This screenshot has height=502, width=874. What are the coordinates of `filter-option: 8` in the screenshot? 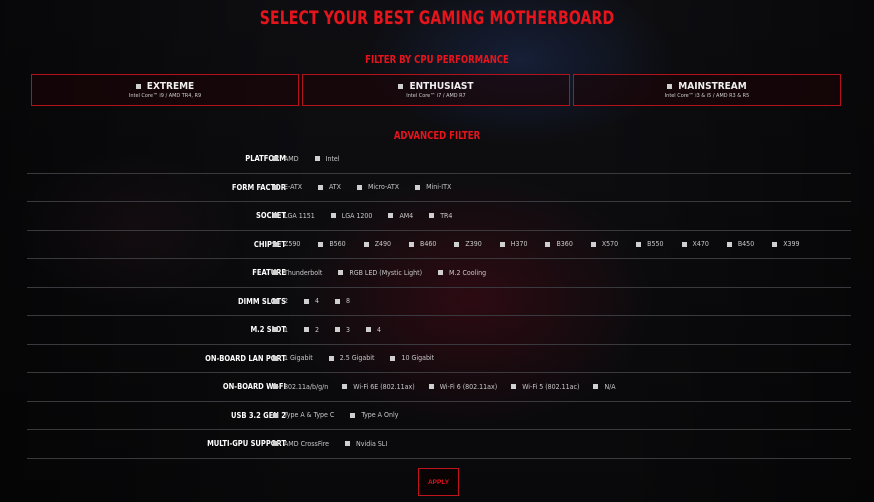 It's located at (342, 301).